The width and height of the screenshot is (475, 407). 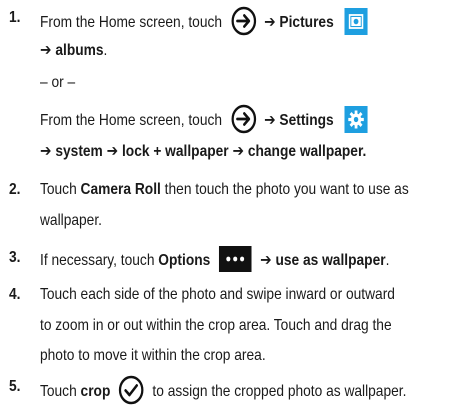 What do you see at coordinates (131, 121) in the screenshot?
I see `step-1-alt-intro: From the Home screen, touch` at bounding box center [131, 121].